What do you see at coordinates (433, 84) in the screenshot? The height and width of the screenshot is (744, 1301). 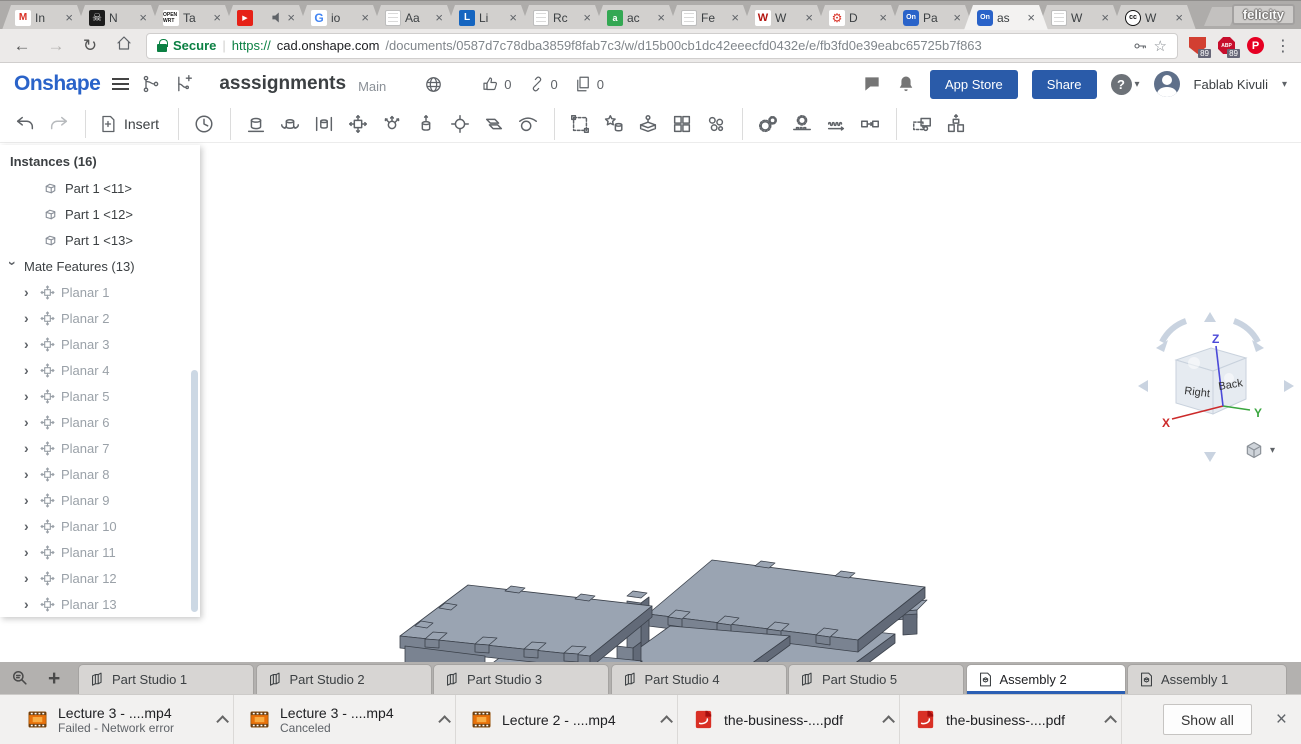 I see `globe-icon` at bounding box center [433, 84].